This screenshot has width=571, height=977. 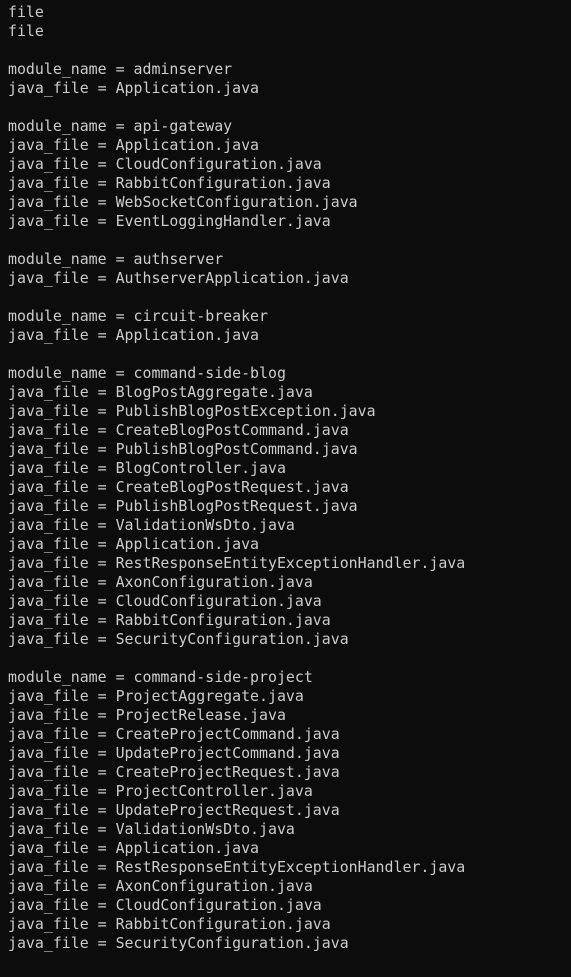 What do you see at coordinates (147, 715) in the screenshot?
I see `terminal-line: java_file = ProjectRelease.java` at bounding box center [147, 715].